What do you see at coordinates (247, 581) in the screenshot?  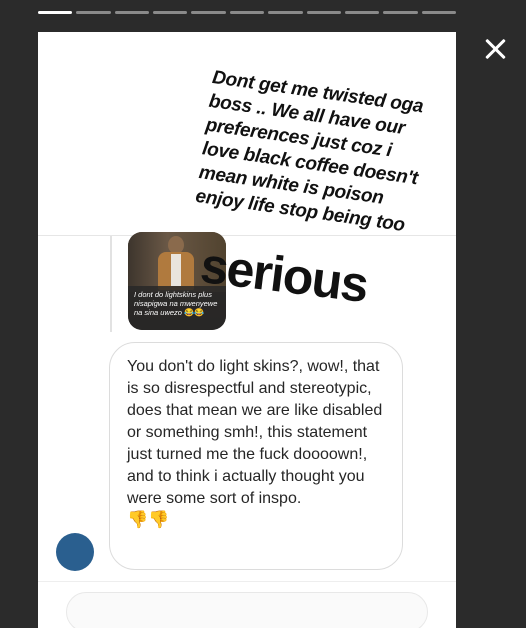 I see `divider` at bounding box center [247, 581].